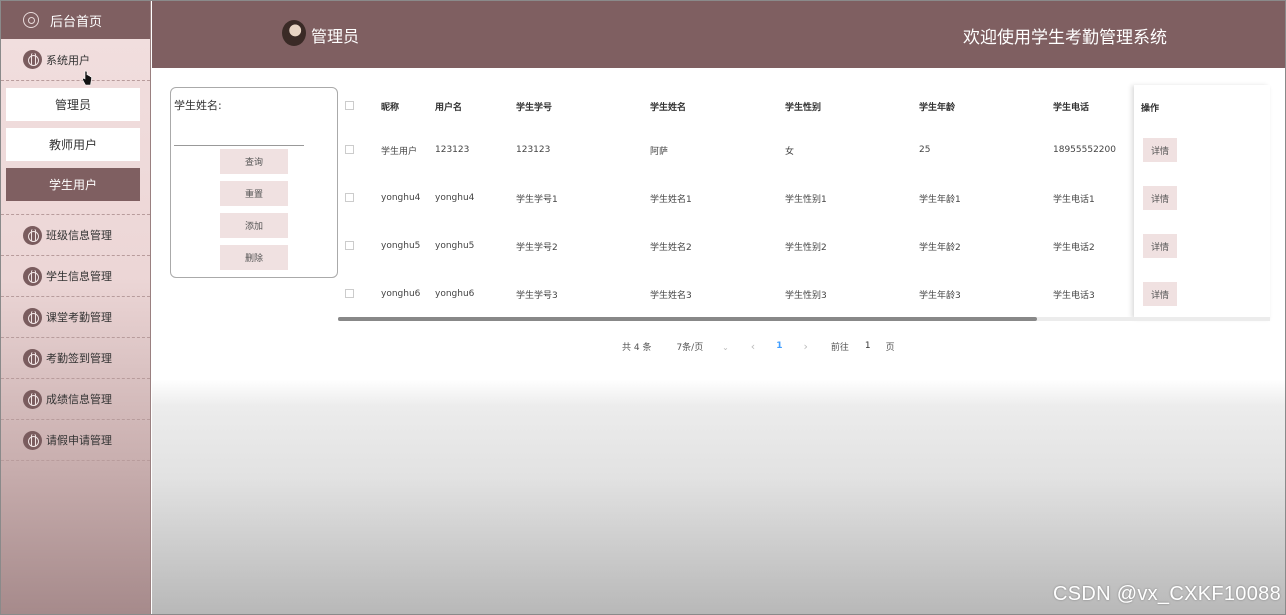  I want to click on search-label: 学生姓名:, so click(198, 105).